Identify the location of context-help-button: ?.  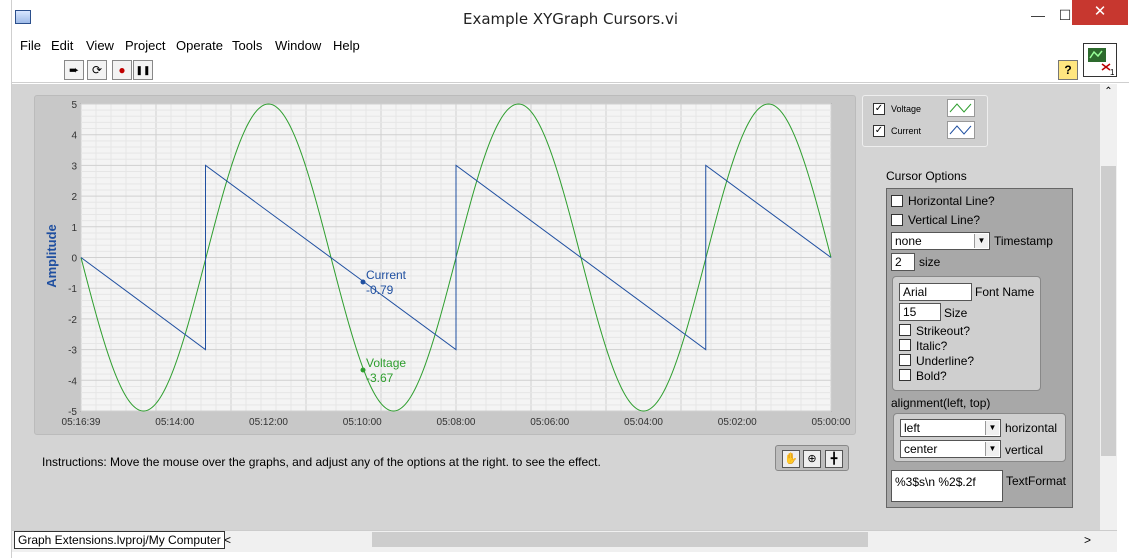
(1068, 70).